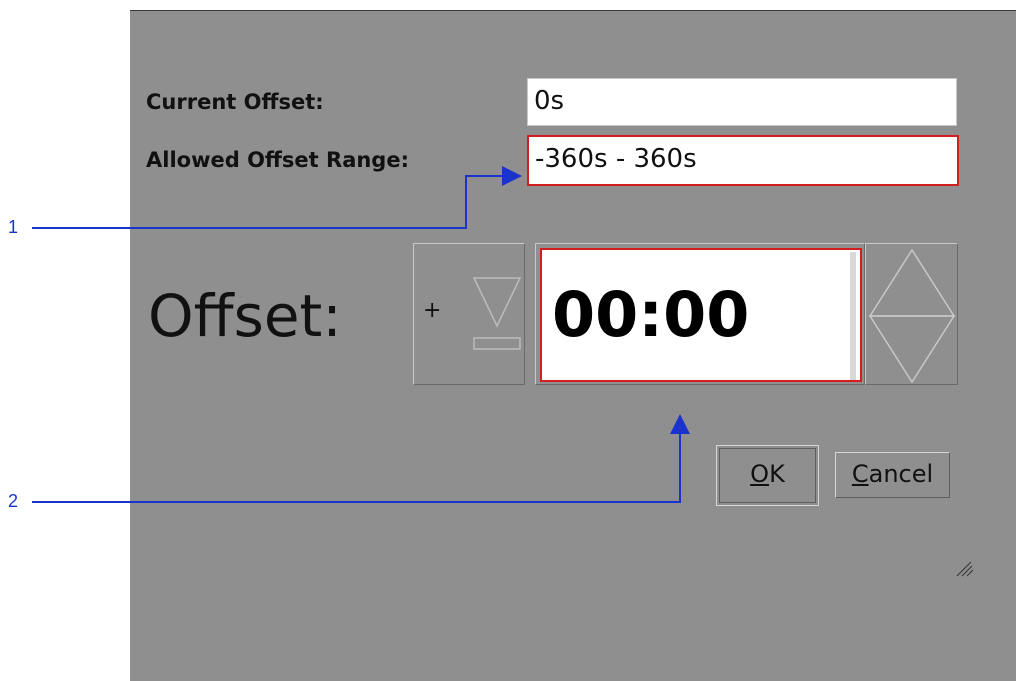  Describe the element at coordinates (13, 227) in the screenshot. I see `callout-number-1: 1` at that location.